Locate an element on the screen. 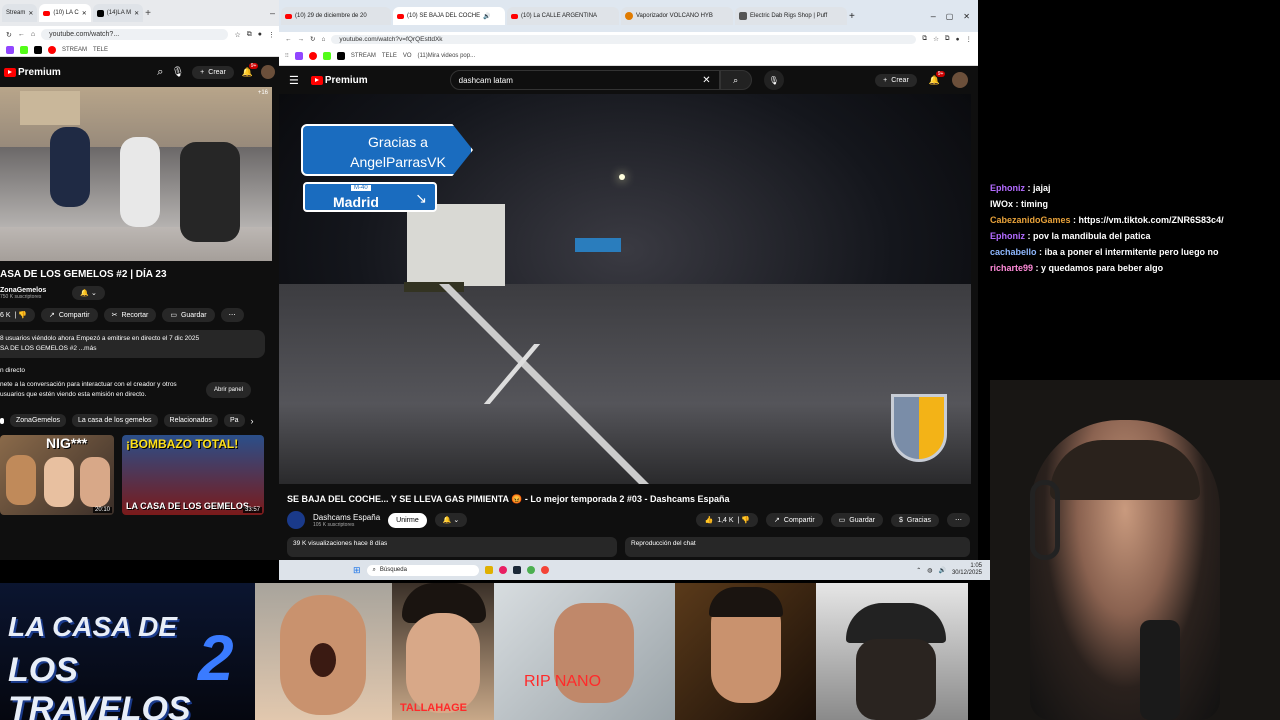 Image resolution: width=1280 pixels, height=720 pixels. clear-icon: ✕ is located at coordinates (706, 80).